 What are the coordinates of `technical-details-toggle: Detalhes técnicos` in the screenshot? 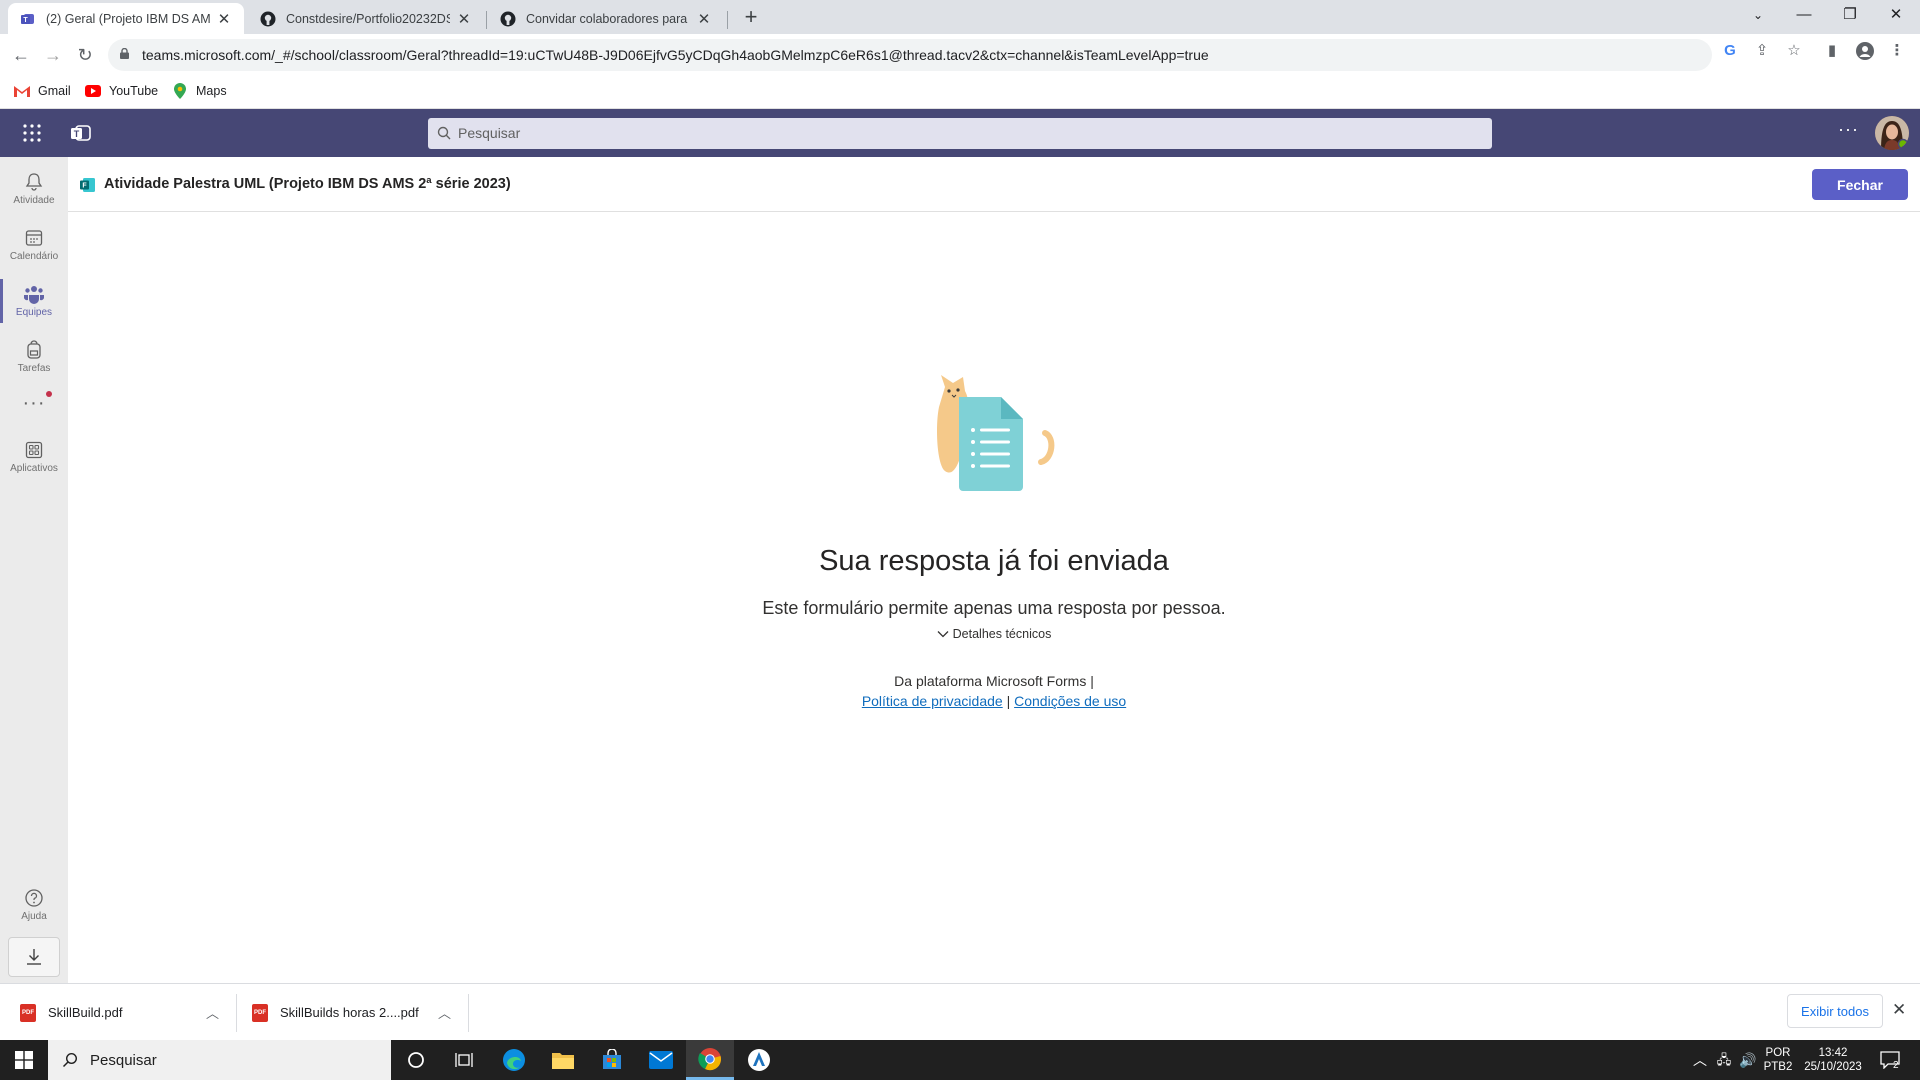 It's located at (994, 634).